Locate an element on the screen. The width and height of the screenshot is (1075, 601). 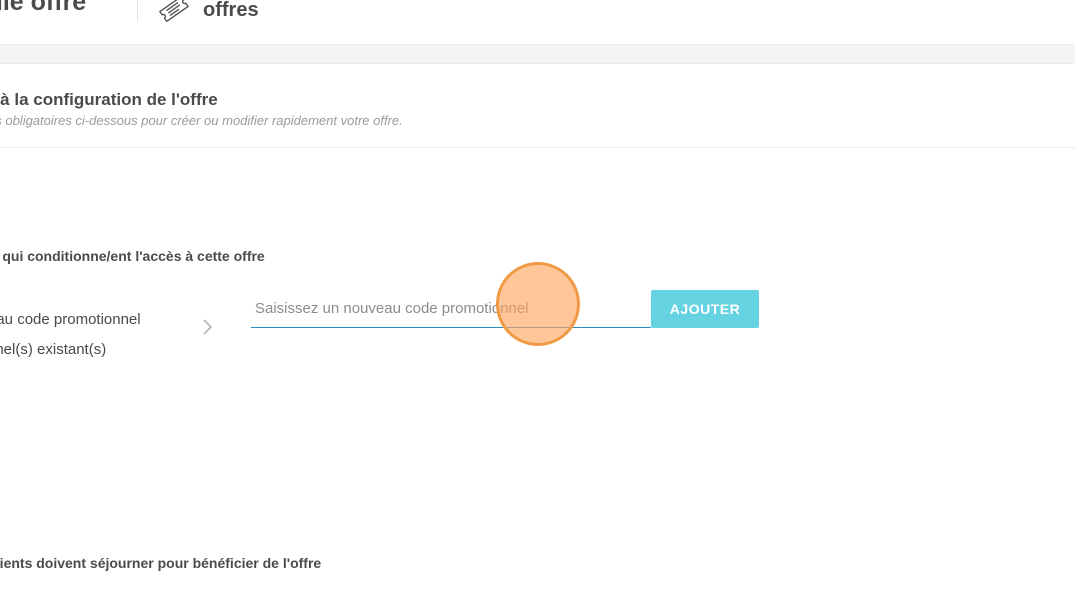
option-new-promo-code: eau code promotionnel is located at coordinates (70, 319).